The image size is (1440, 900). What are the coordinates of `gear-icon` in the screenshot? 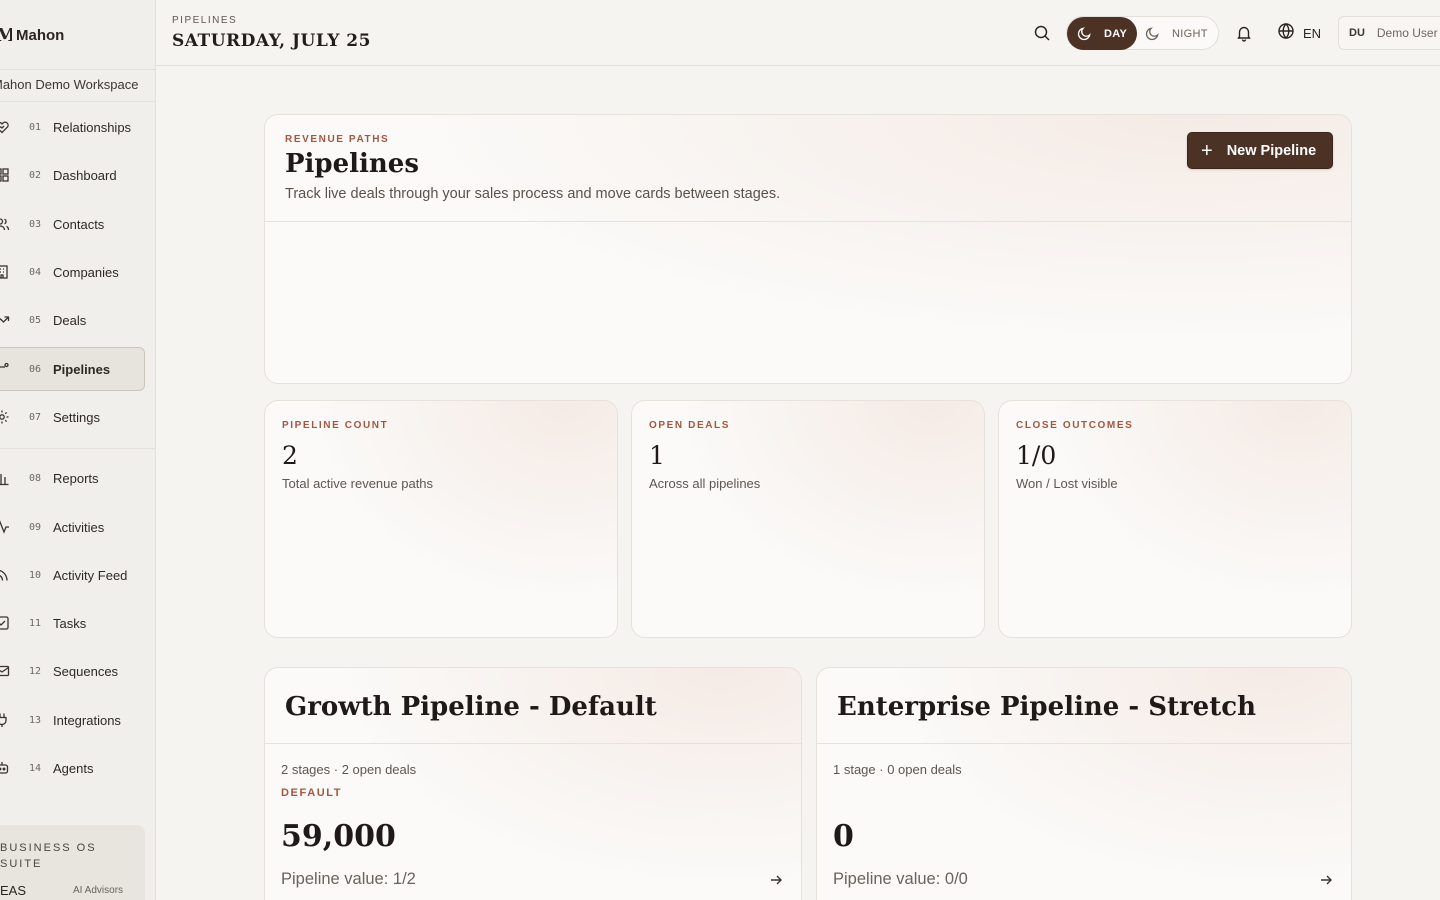 It's located at (5, 417).